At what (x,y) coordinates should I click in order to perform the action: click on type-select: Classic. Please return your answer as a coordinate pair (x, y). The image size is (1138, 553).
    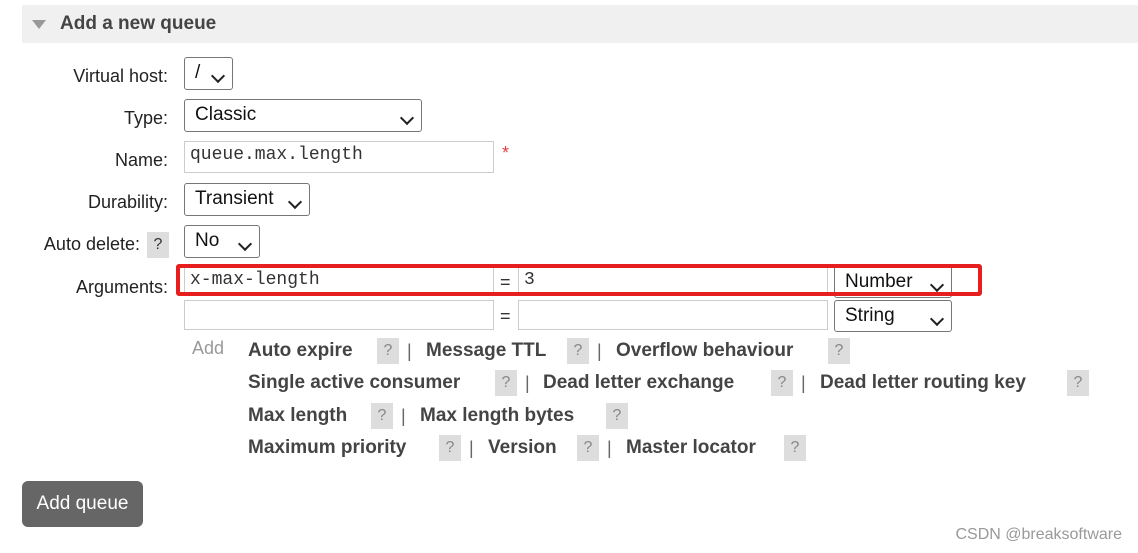
    Looking at the image, I should click on (303, 115).